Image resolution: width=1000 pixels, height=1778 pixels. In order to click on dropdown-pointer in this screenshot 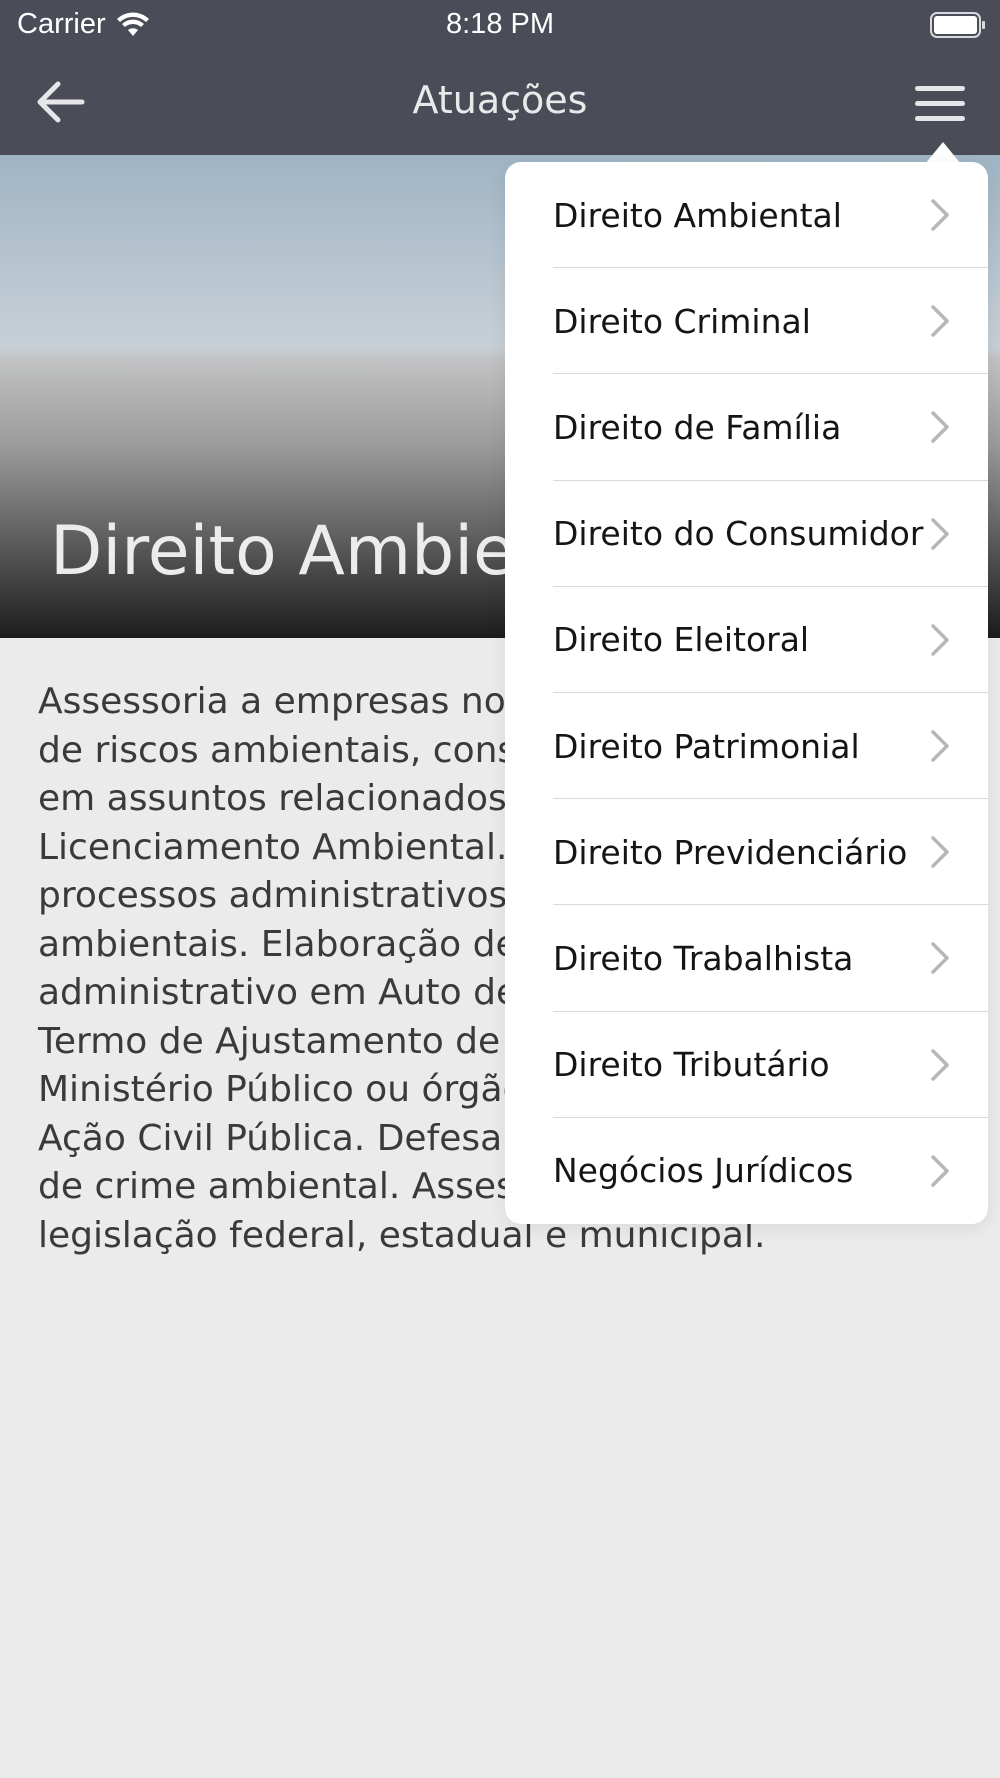, I will do `click(943, 153)`.